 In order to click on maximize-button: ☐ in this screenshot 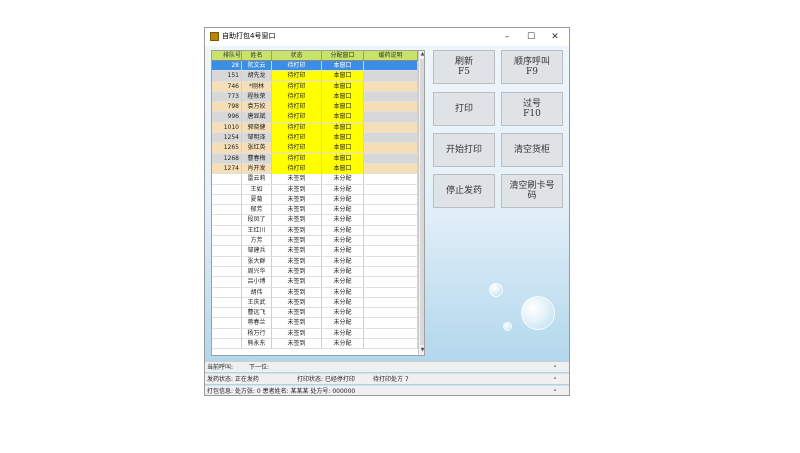, I will do `click(531, 37)`.